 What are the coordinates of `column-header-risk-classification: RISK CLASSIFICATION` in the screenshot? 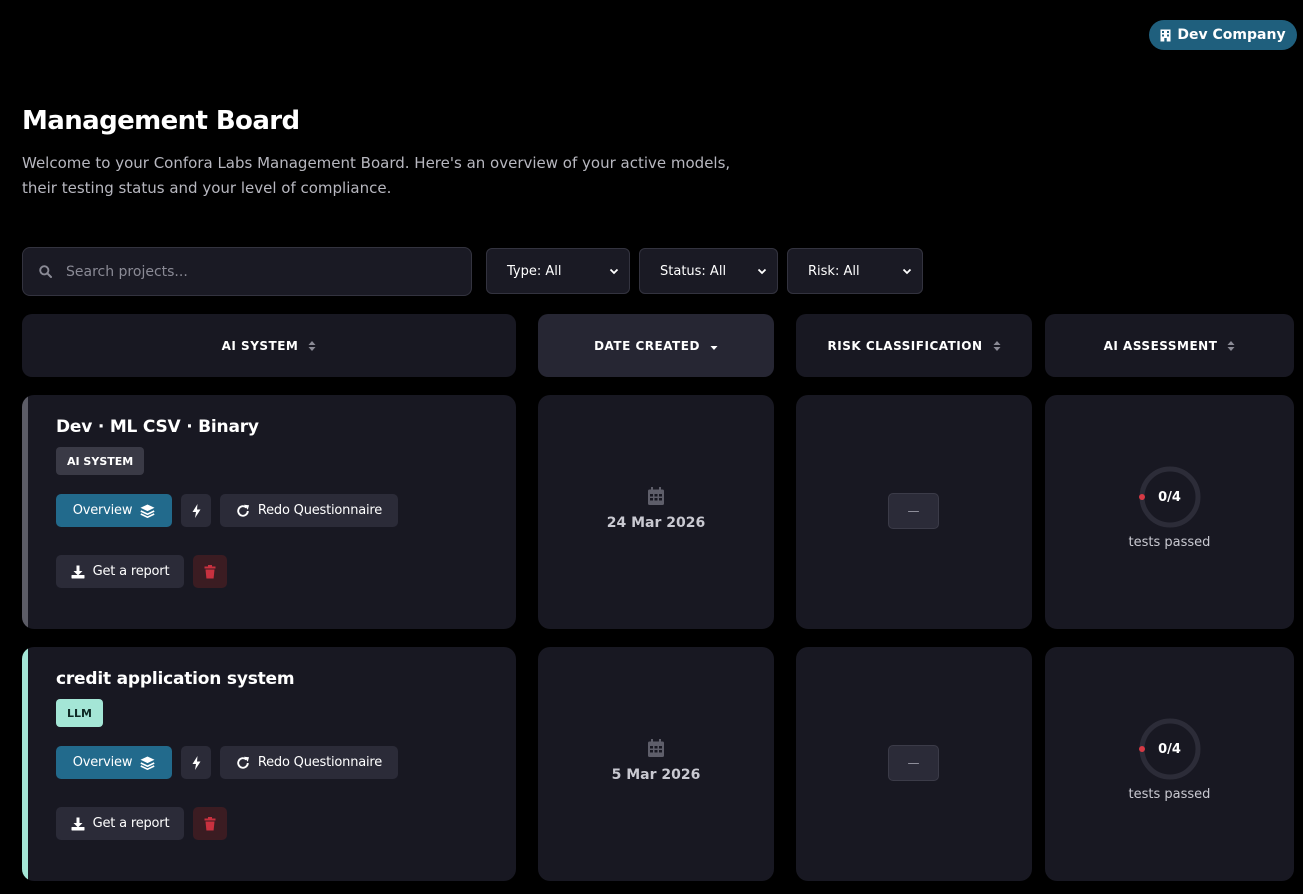 It's located at (914, 345).